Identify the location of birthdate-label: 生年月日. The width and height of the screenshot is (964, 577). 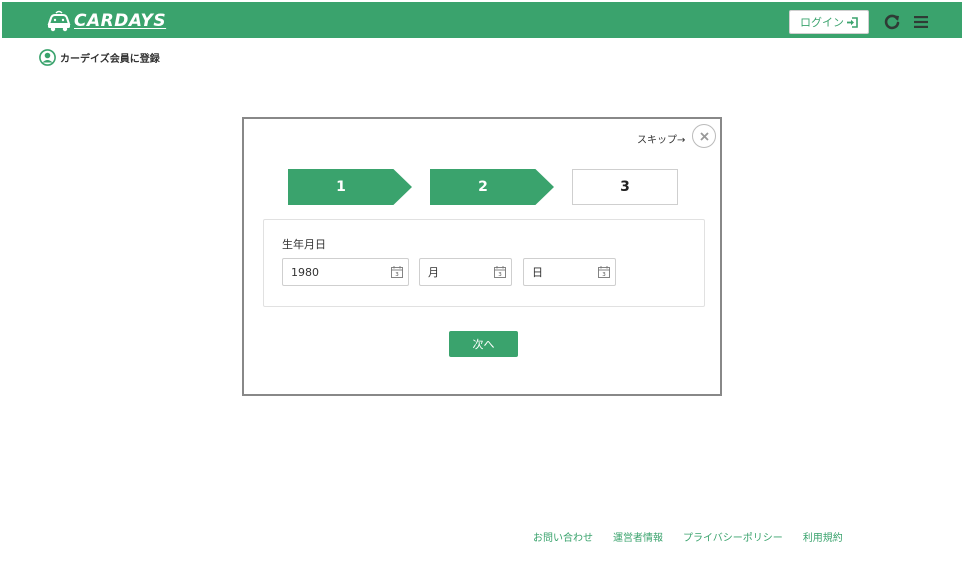
(304, 244).